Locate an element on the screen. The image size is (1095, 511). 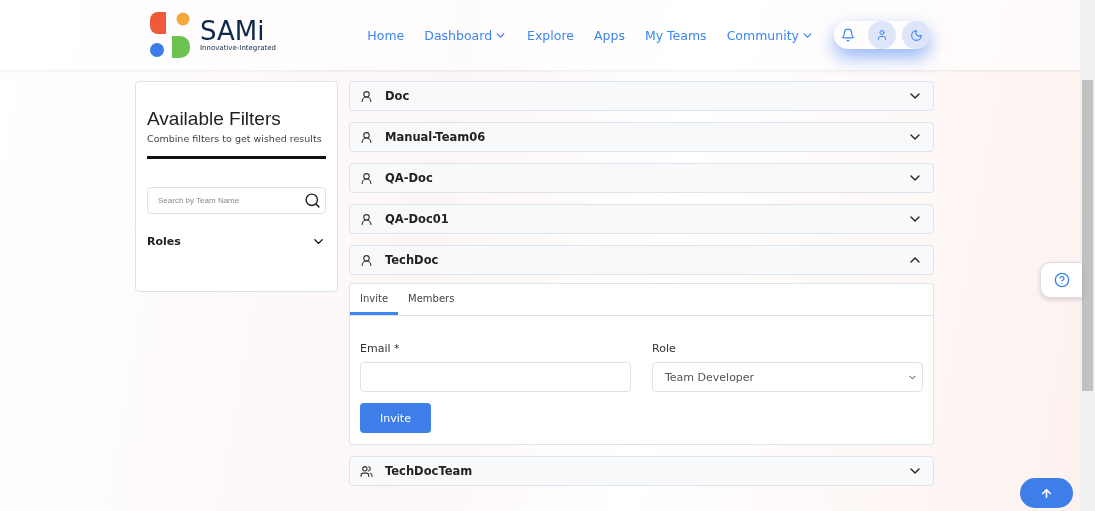
search-icon is located at coordinates (312, 200).